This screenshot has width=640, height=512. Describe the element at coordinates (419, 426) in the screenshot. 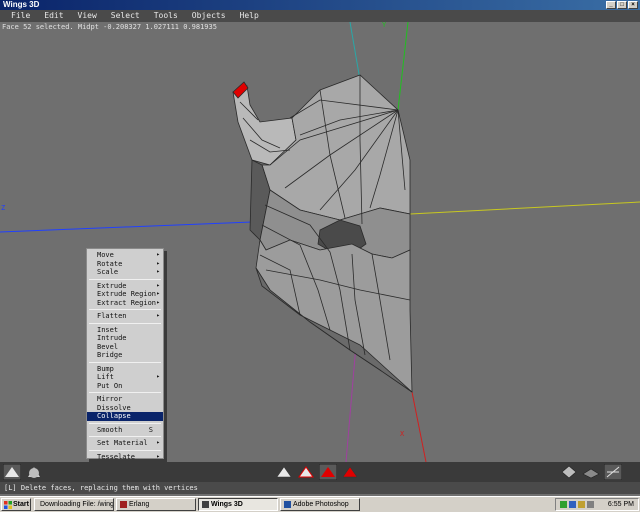

I see `axis-x-line` at that location.